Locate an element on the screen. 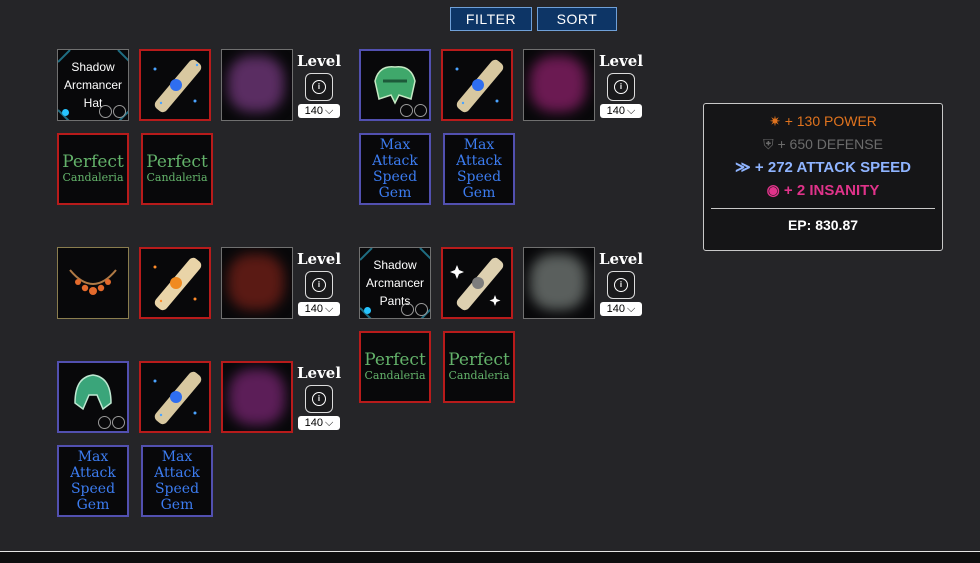 This screenshot has height=563, width=980. ep-value: EP: 830.87 is located at coordinates (823, 225).